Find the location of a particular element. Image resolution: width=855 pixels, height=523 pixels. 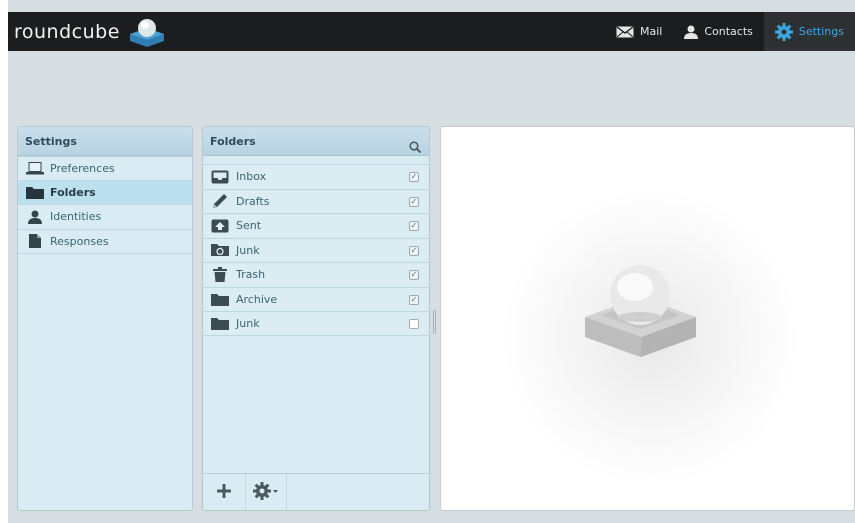

sidebar-item-label: Folders is located at coordinates (73, 192).